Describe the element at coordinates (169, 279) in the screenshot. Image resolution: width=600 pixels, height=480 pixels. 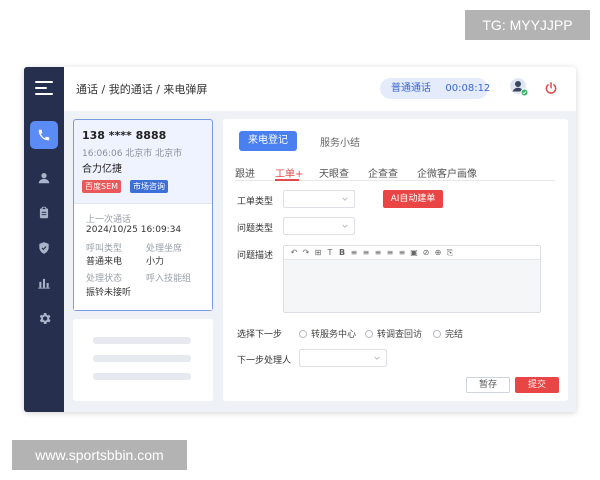
I see `skill-group-label: 呼入技能组` at that location.